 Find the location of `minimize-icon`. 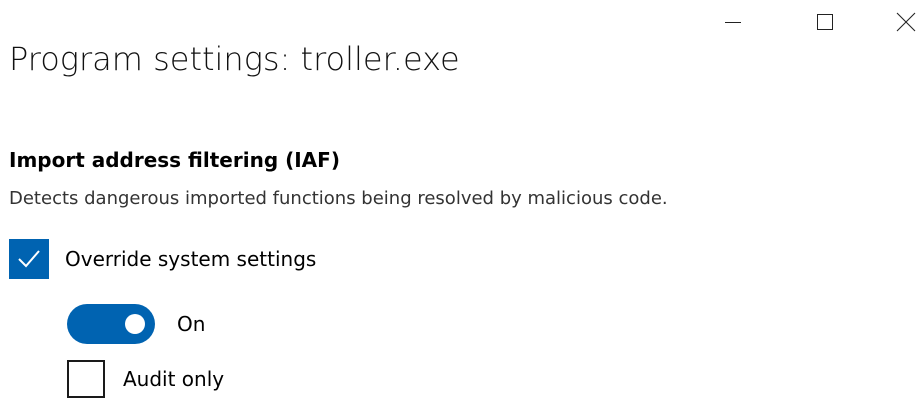

minimize-icon is located at coordinates (733, 22).